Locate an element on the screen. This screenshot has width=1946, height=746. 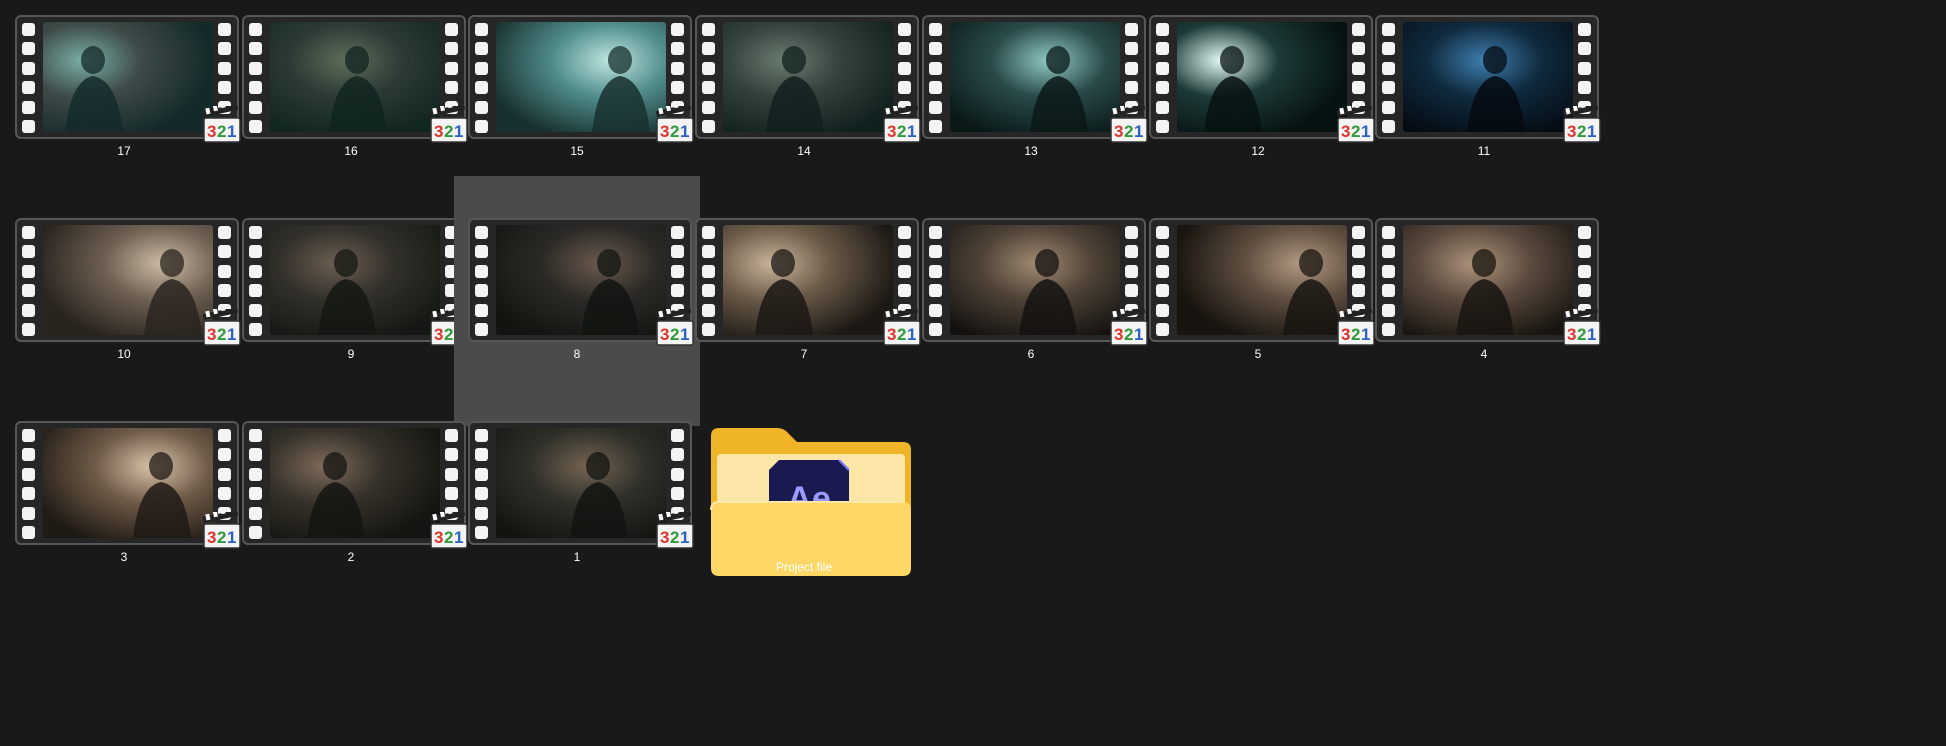
file-name-label: 4 is located at coordinates (1484, 354).